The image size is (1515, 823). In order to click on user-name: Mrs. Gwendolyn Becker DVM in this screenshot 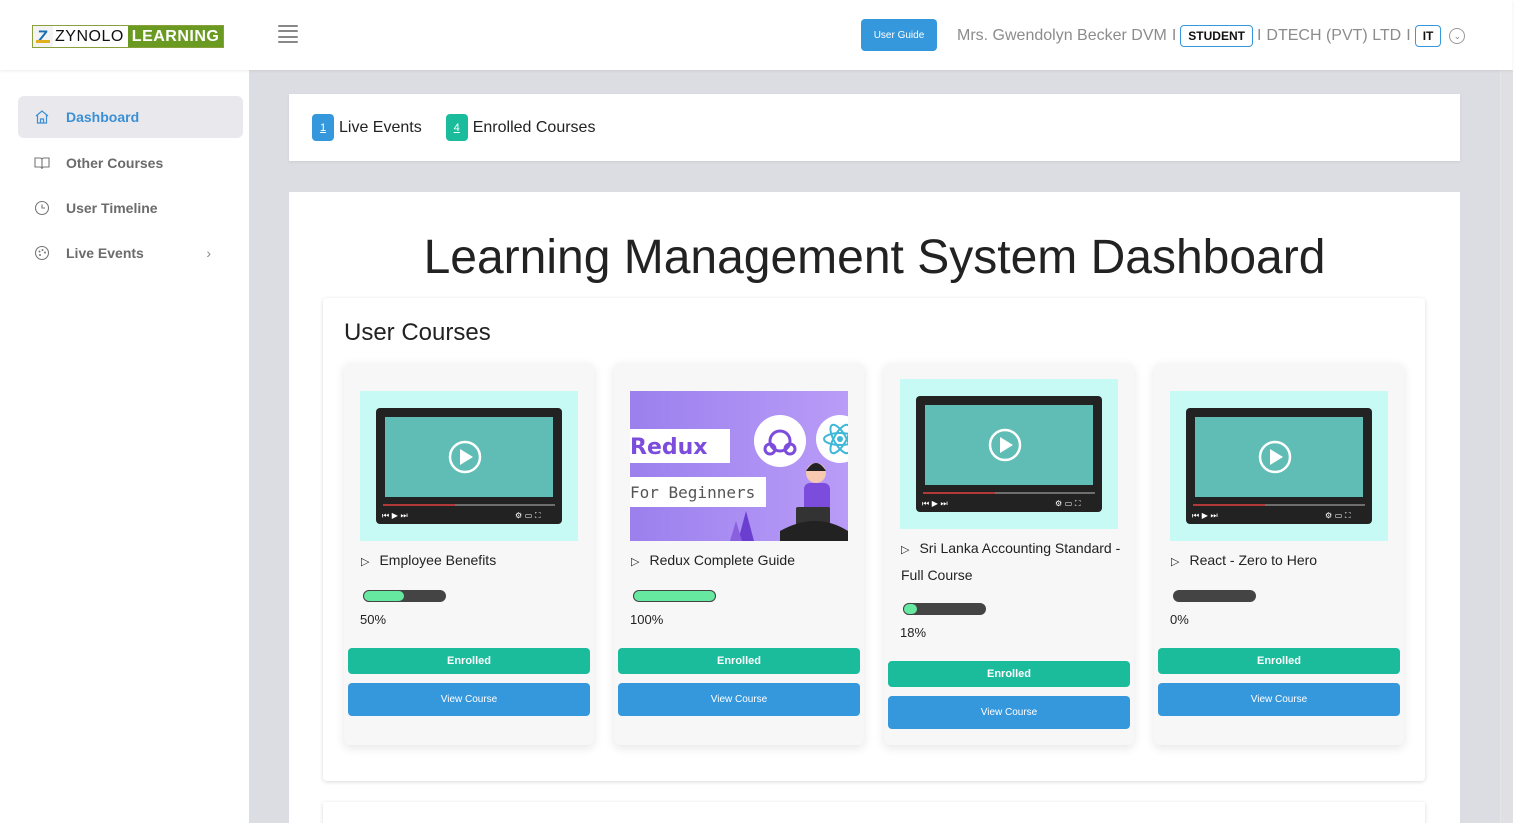, I will do `click(1062, 35)`.